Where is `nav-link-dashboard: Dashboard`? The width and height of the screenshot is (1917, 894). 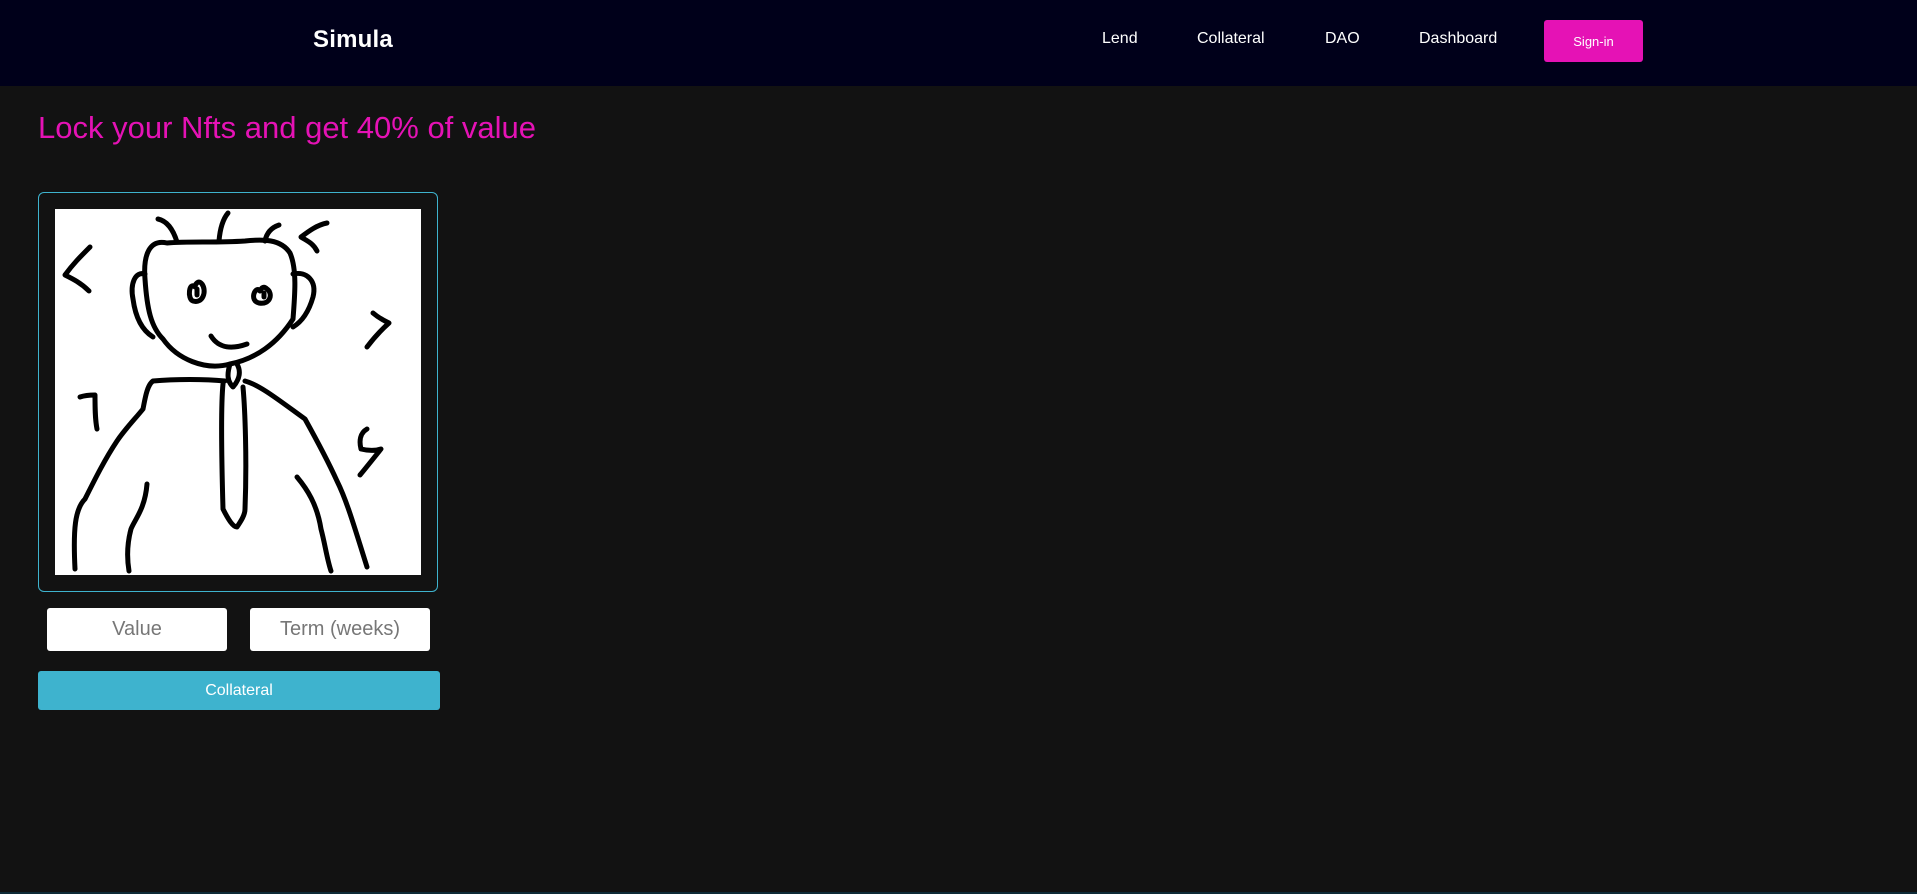
nav-link-dashboard: Dashboard is located at coordinates (1458, 39).